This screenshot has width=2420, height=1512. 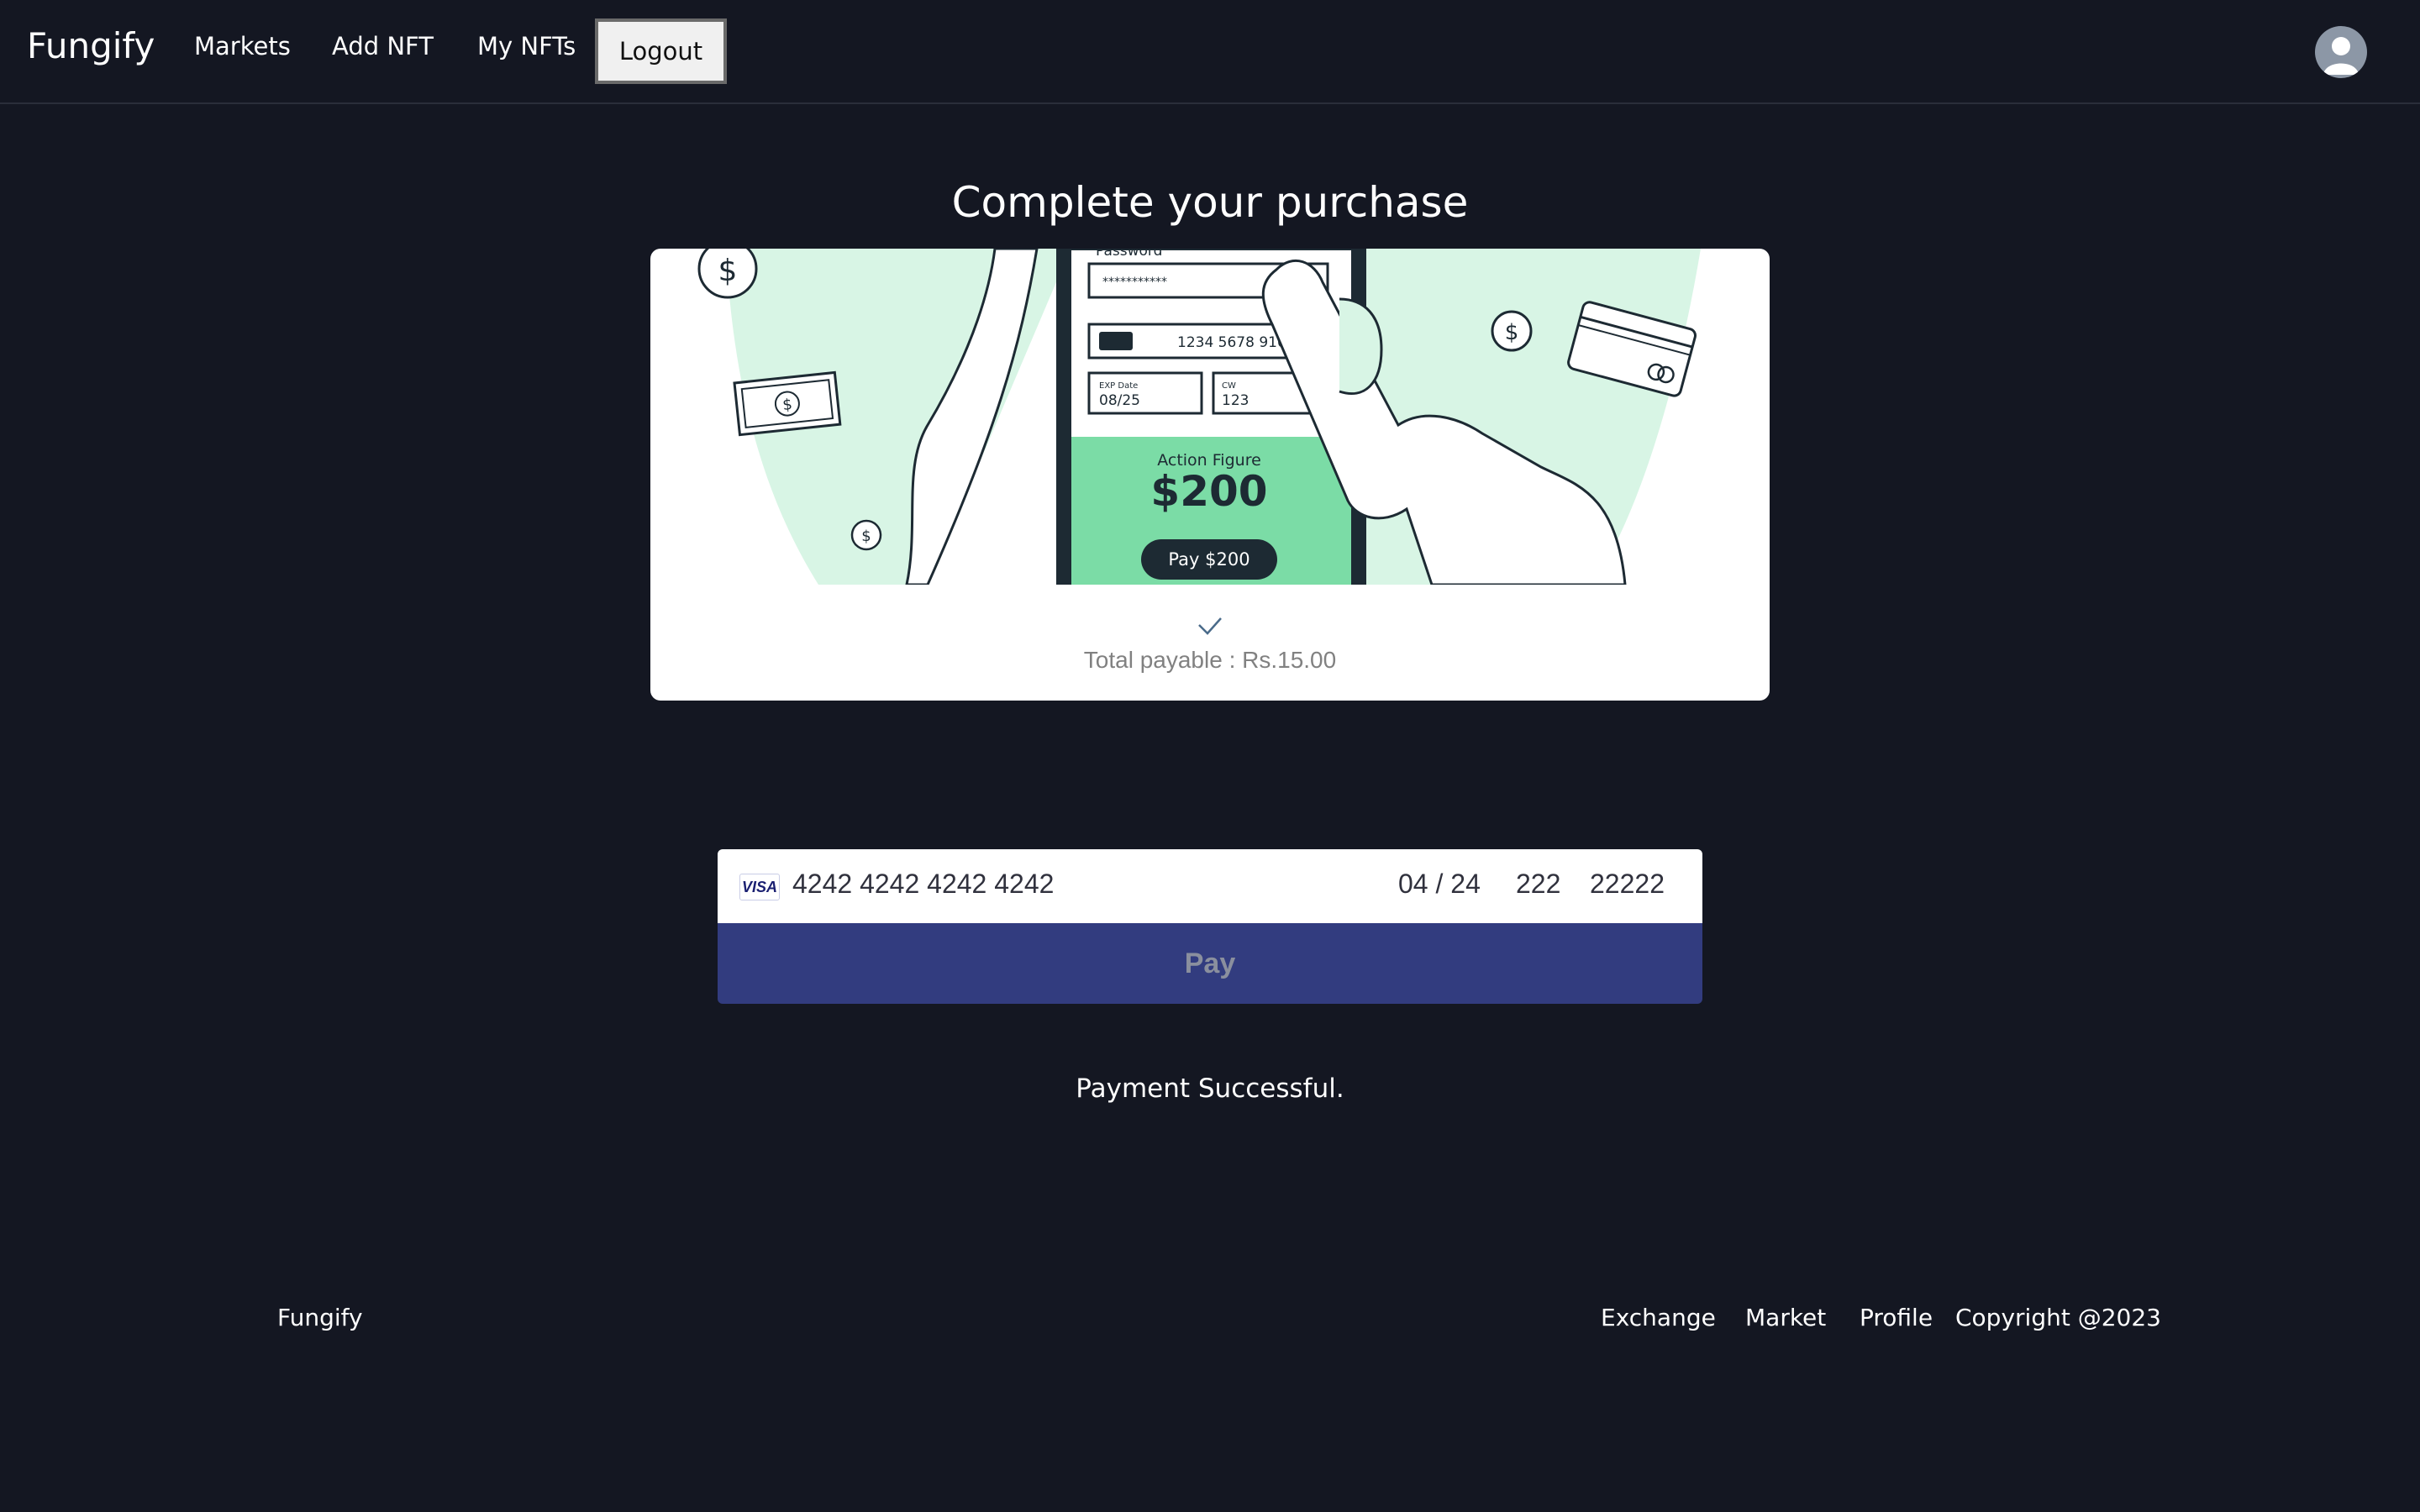 I want to click on brand-logo: Fungify, so click(x=91, y=45).